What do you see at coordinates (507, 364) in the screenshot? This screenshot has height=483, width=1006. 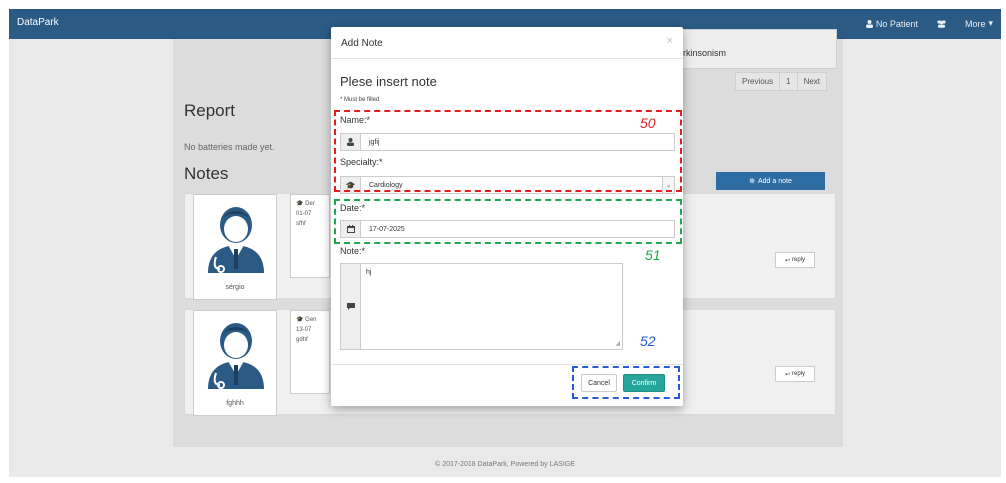 I see `modal-footer-divider` at bounding box center [507, 364].